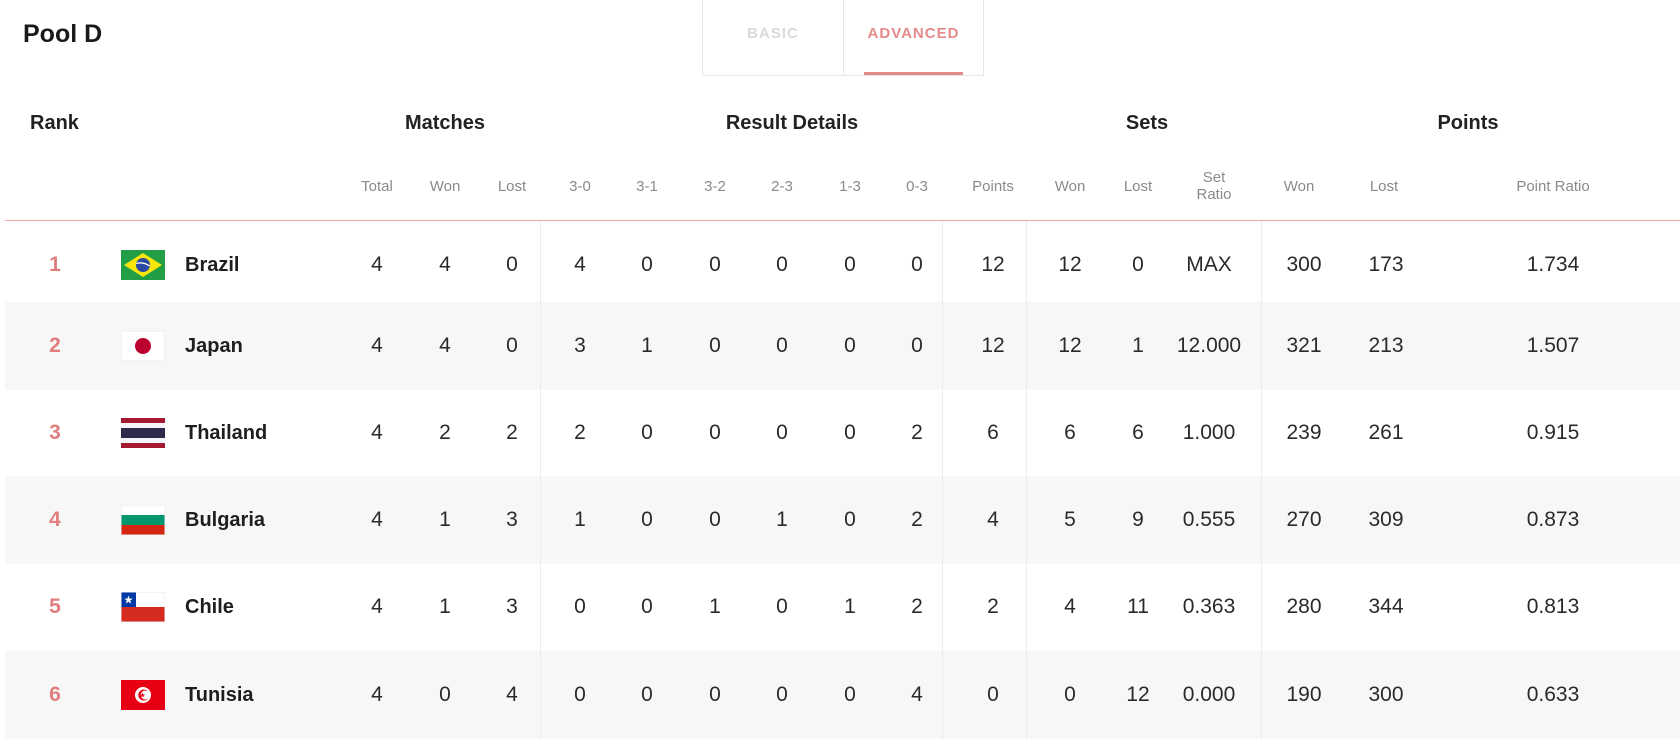  I want to click on result-2-3-cell: 1, so click(782, 519).